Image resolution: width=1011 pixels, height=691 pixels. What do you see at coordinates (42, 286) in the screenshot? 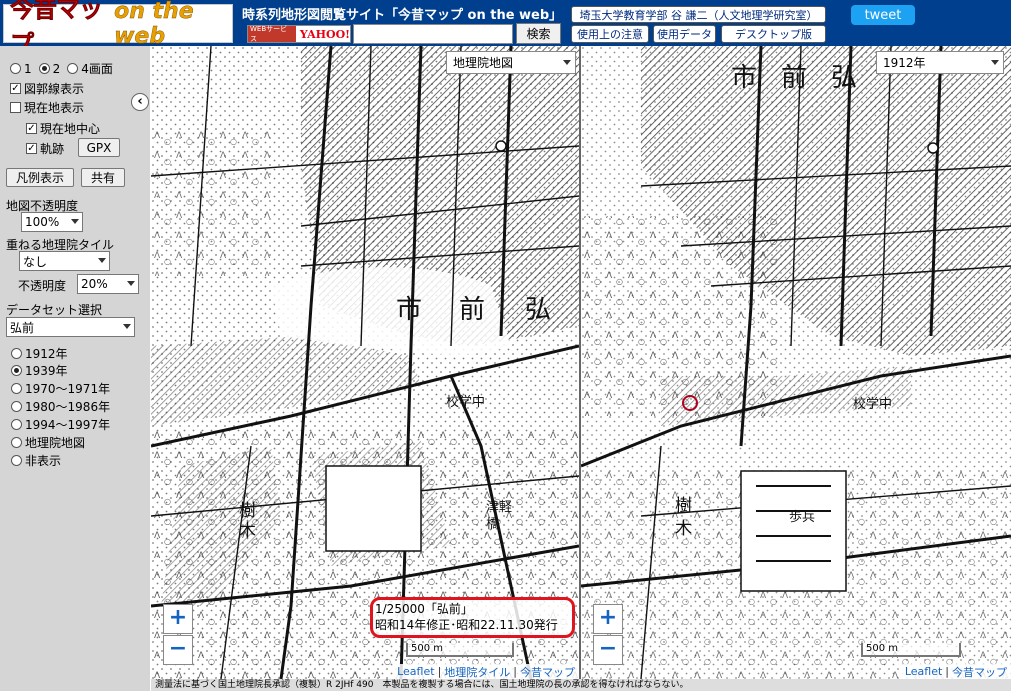
I see `overlay-opacity-label: 不透明度` at bounding box center [42, 286].